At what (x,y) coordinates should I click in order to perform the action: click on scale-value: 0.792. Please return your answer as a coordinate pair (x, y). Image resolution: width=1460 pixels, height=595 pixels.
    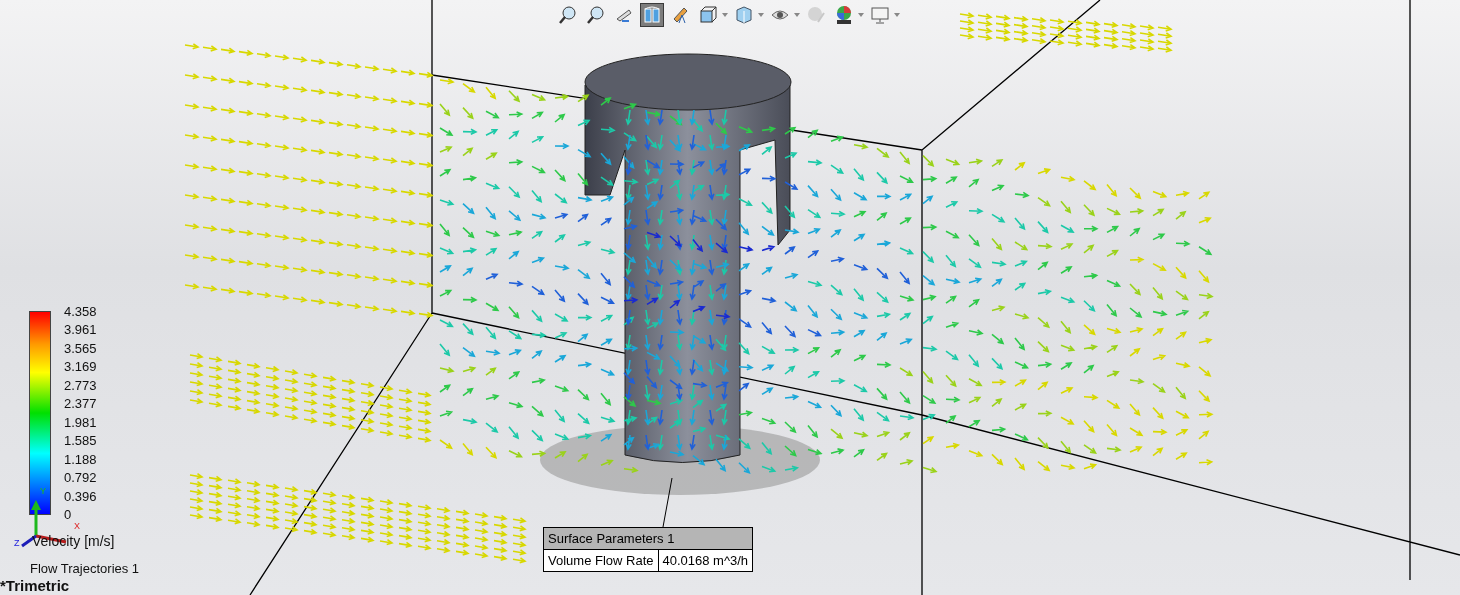
    Looking at the image, I should click on (80, 478).